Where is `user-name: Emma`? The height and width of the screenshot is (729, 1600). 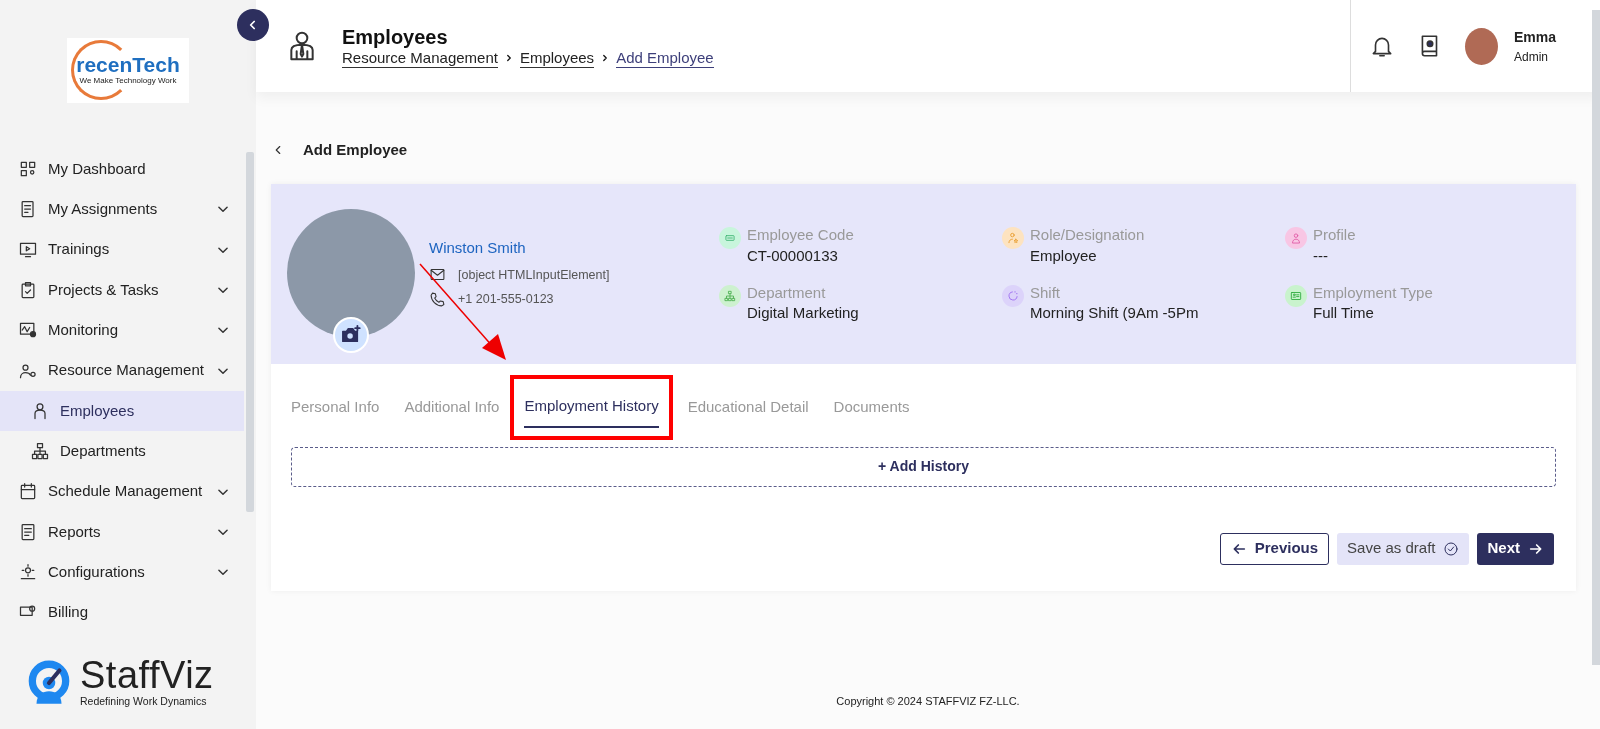 user-name: Emma is located at coordinates (1534, 37).